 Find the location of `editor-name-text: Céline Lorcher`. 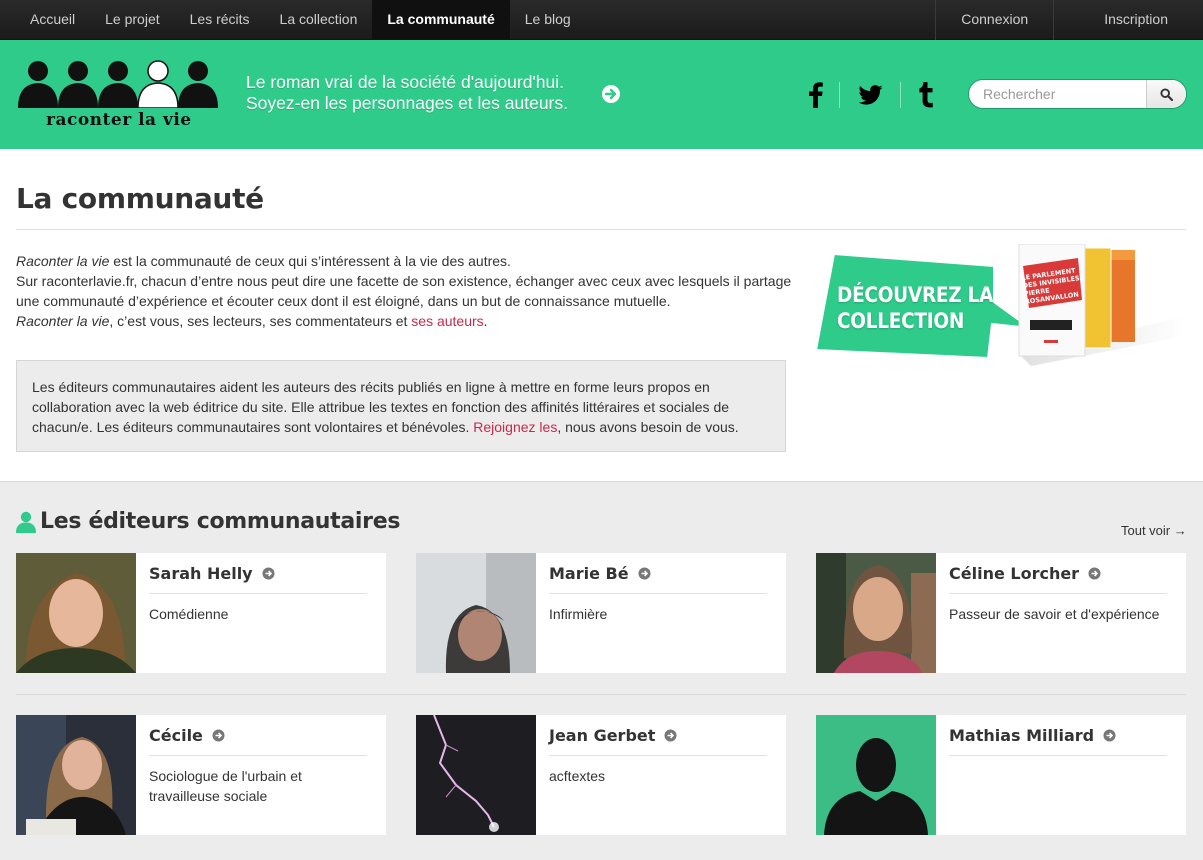

editor-name-text: Céline Lorcher is located at coordinates (1014, 573).